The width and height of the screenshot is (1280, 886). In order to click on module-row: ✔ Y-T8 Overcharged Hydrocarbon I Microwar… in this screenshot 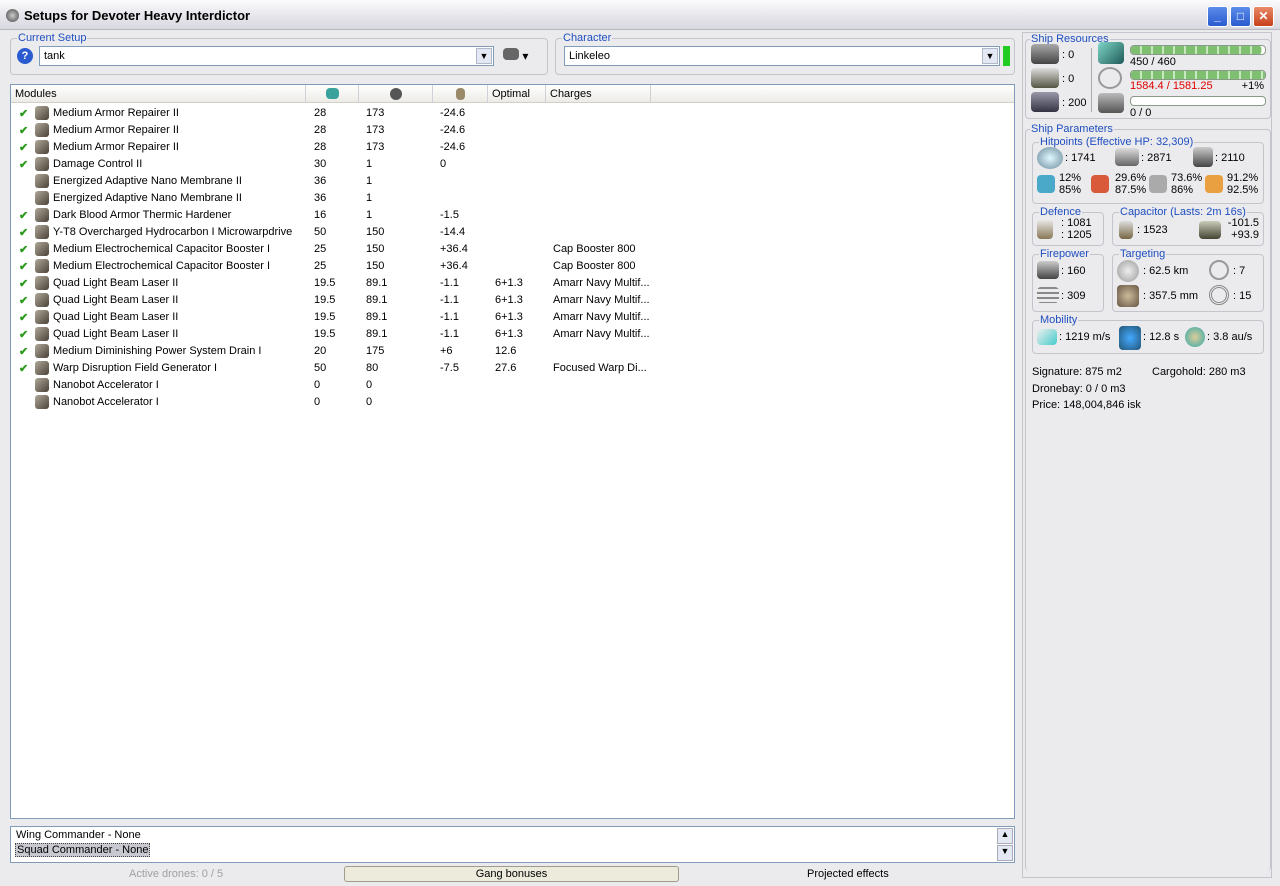, I will do `click(512, 232)`.